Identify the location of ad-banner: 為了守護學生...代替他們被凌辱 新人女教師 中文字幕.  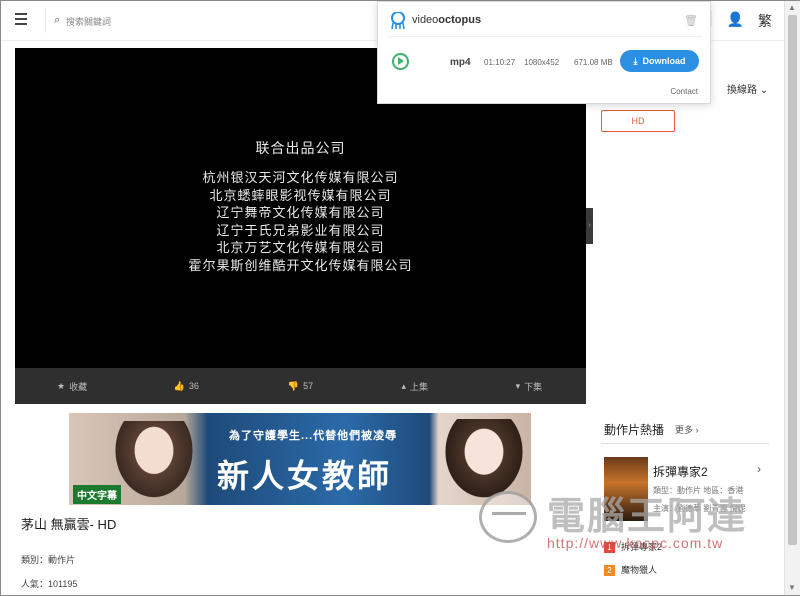
(300, 459).